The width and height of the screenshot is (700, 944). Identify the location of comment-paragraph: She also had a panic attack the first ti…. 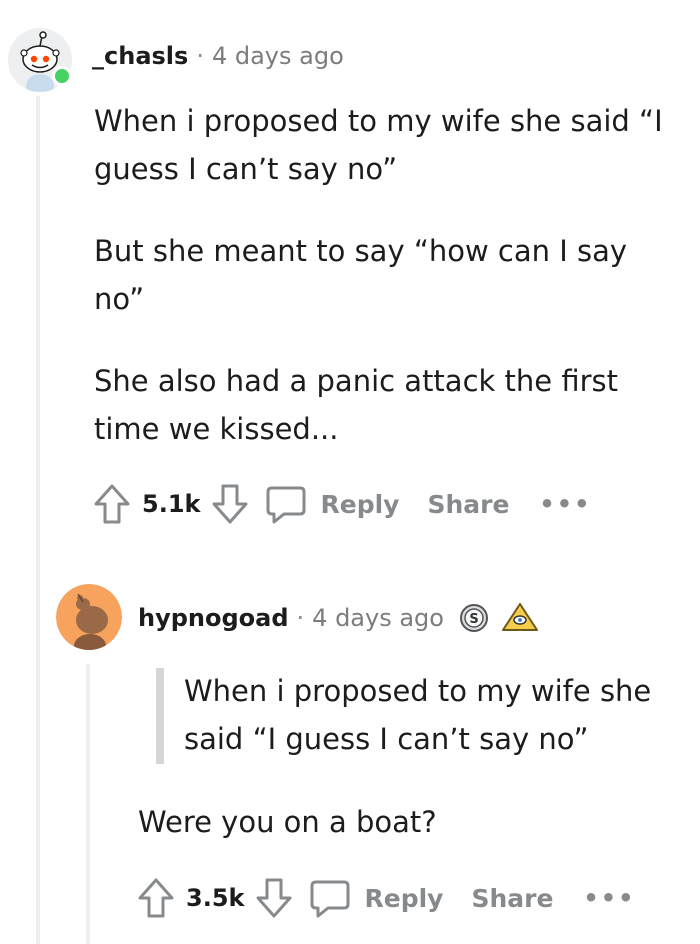
(356, 405).